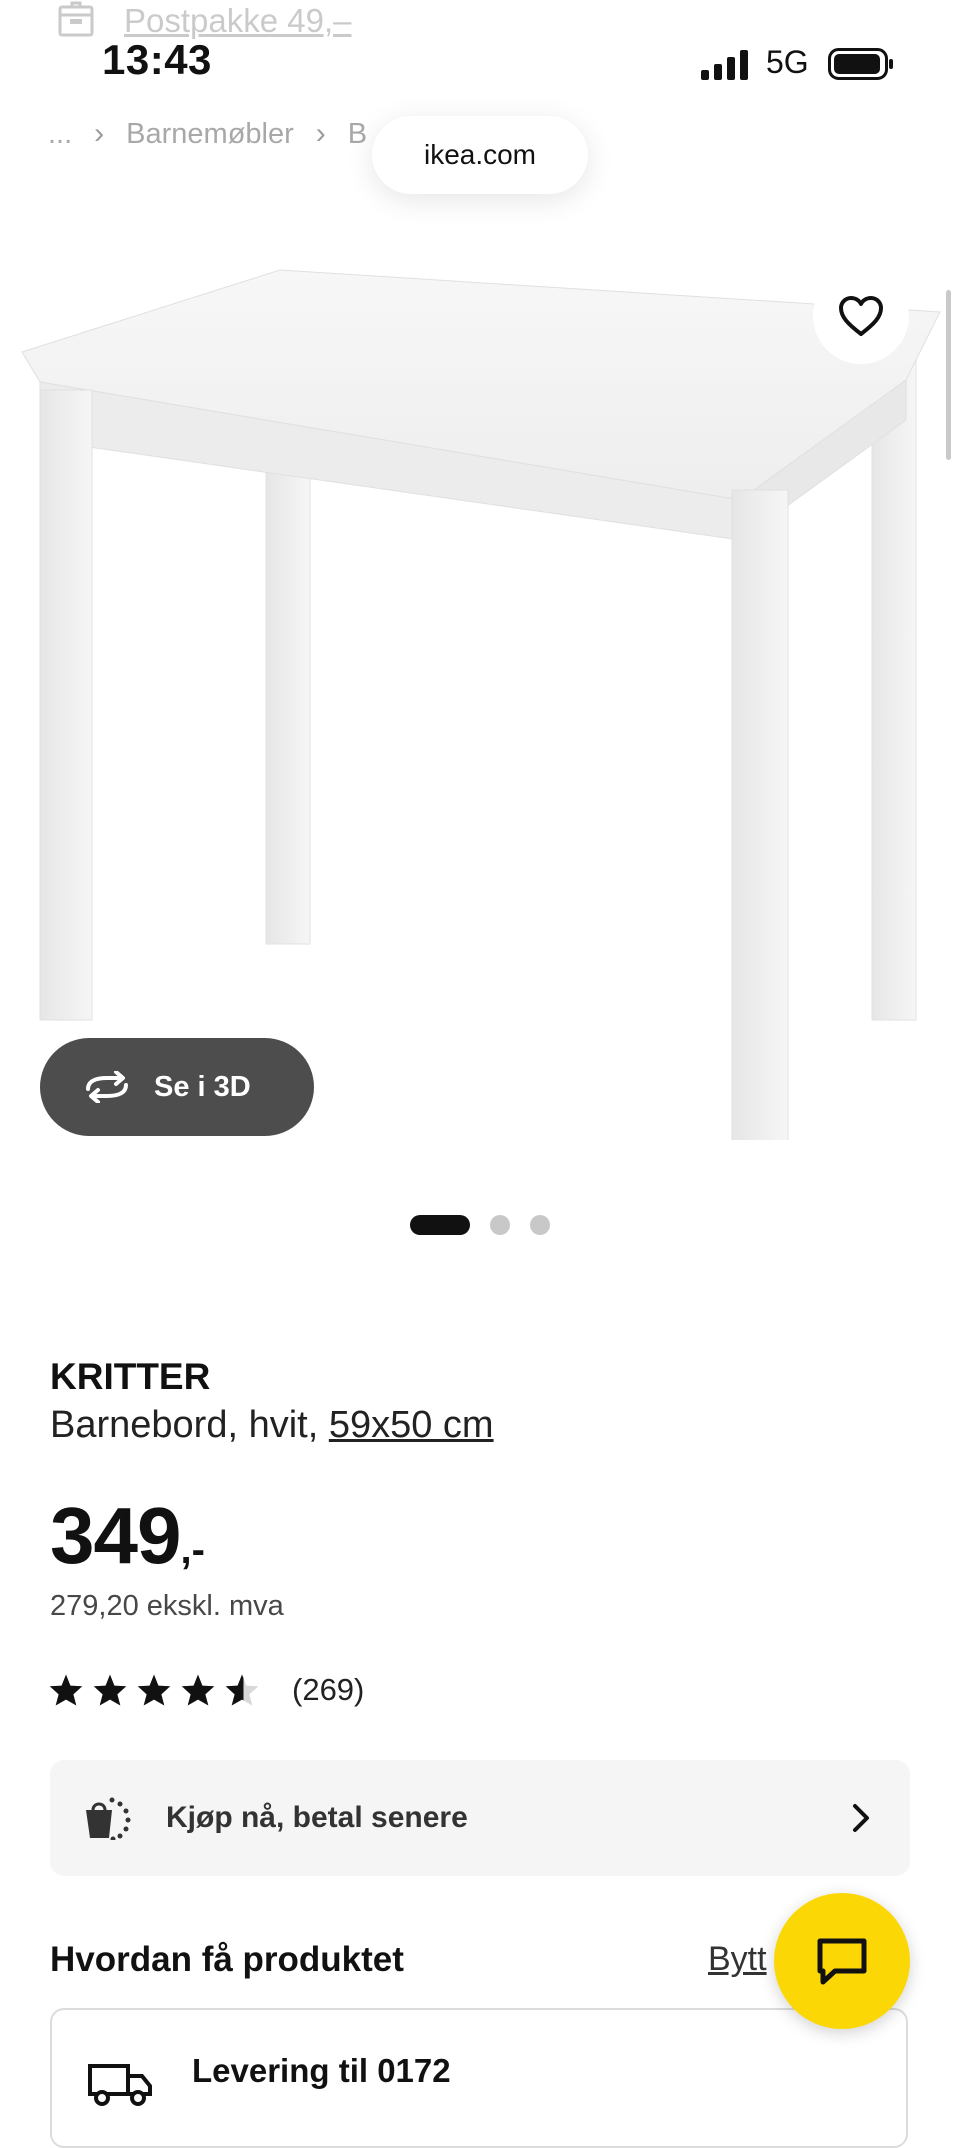 This screenshot has width=960, height=2148. Describe the element at coordinates (242, 1690) in the screenshot. I see `star-half-icon` at that location.